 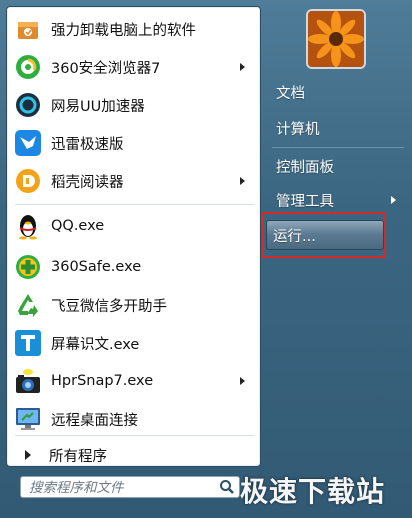 I want to click on right-item-label: 文档, so click(x=290, y=93).